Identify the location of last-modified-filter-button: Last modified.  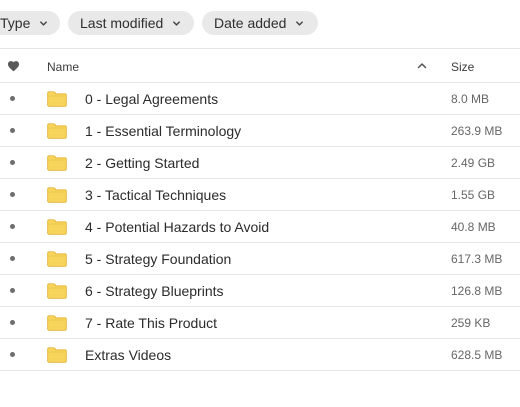
(131, 23).